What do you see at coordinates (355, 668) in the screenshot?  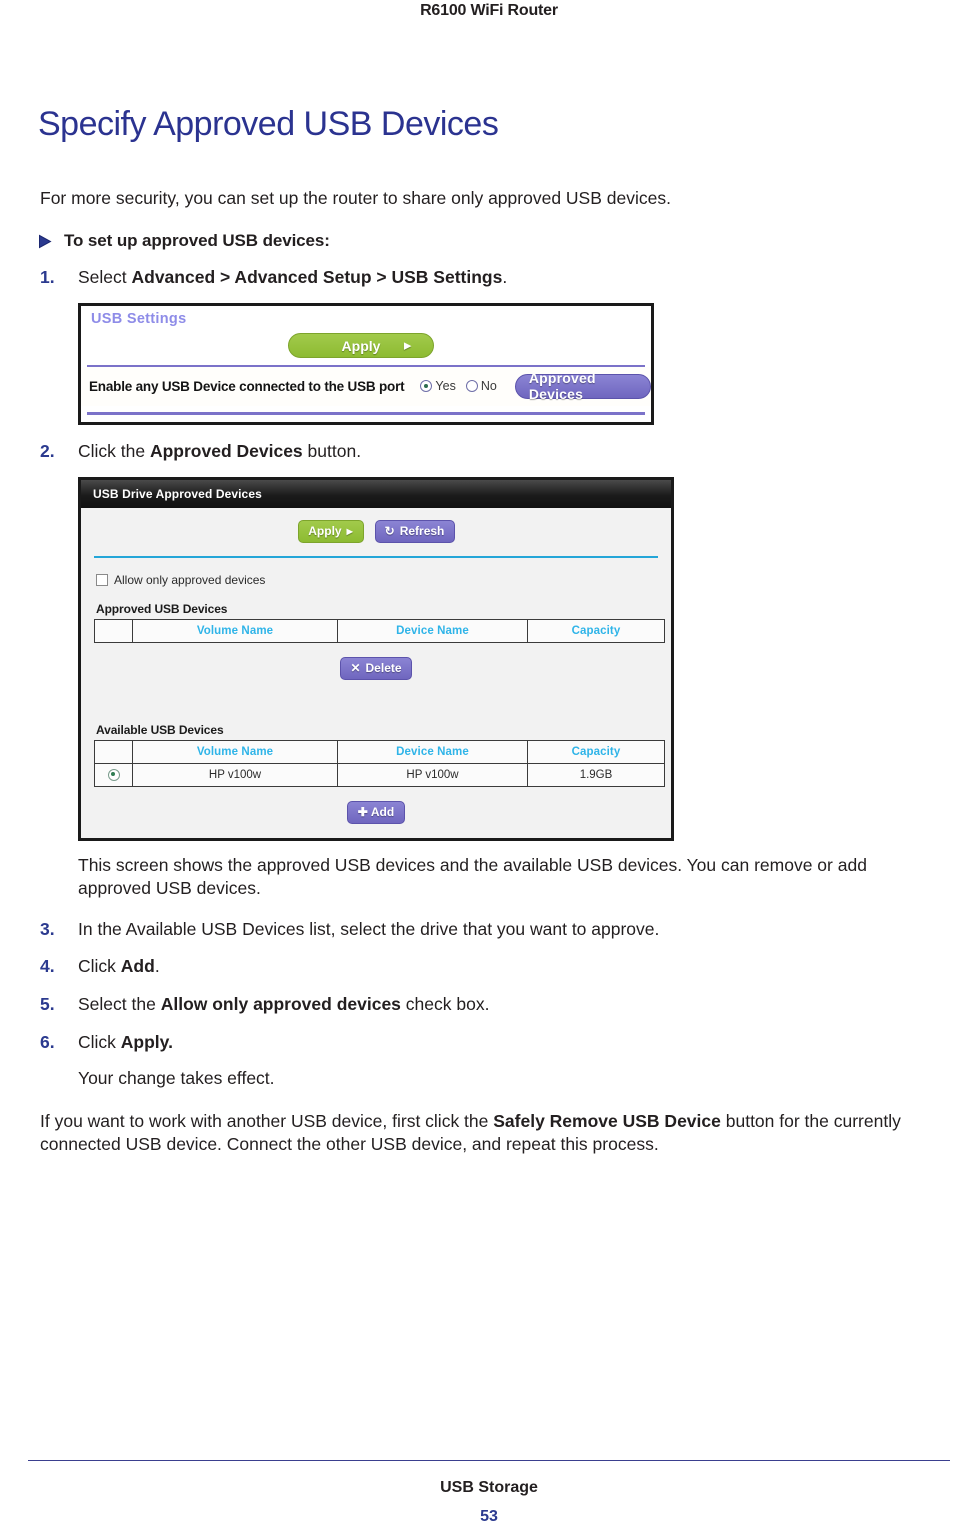 I see `close-icon: ✕` at bounding box center [355, 668].